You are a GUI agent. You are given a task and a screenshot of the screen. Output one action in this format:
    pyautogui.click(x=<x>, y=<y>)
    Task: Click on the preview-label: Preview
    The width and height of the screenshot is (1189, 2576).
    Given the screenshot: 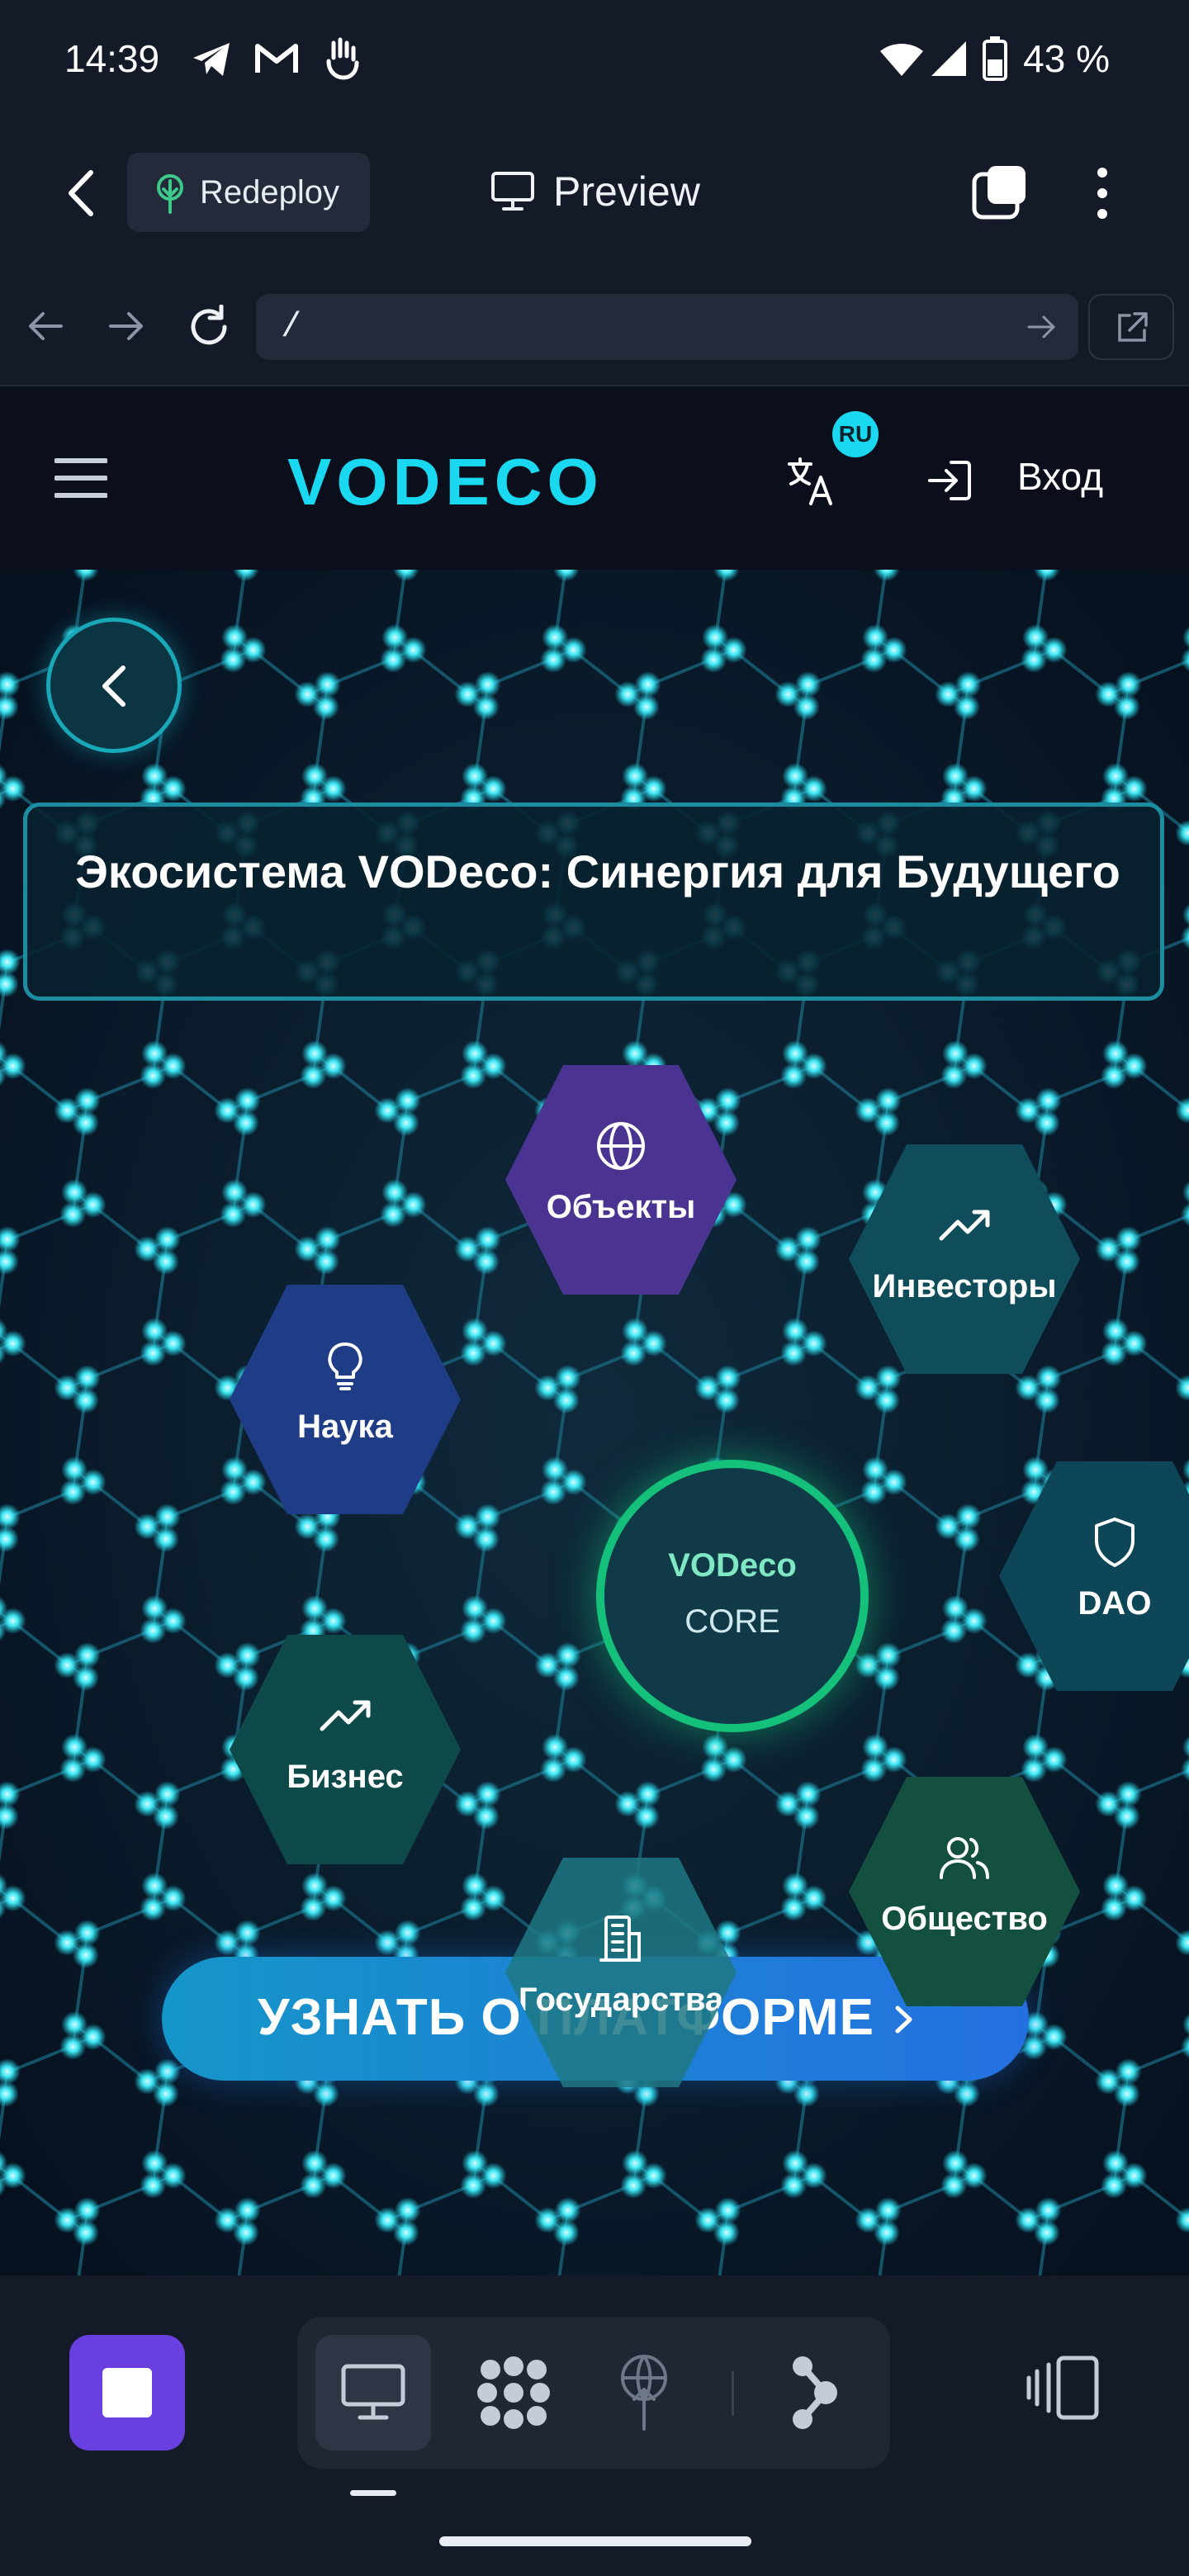 What is the action you would take?
    pyautogui.click(x=626, y=191)
    